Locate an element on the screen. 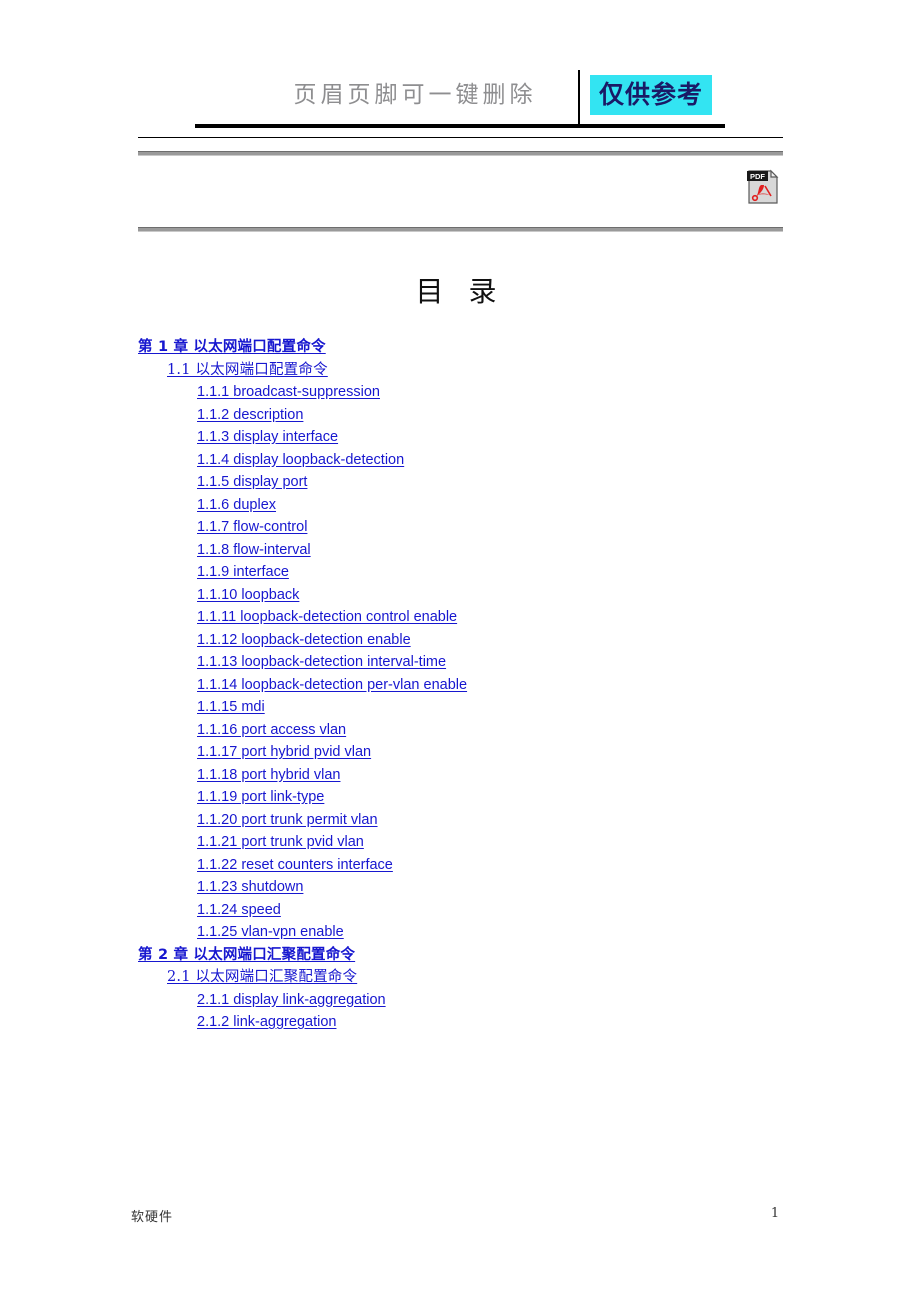 The height and width of the screenshot is (1302, 920). toc-link-item: 1.1.20 port trunk permit vlan is located at coordinates (287, 820).